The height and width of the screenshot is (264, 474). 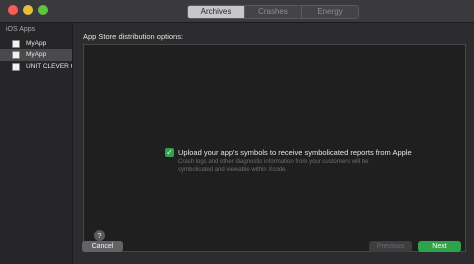 What do you see at coordinates (99, 235) in the screenshot?
I see `help-button: ?` at bounding box center [99, 235].